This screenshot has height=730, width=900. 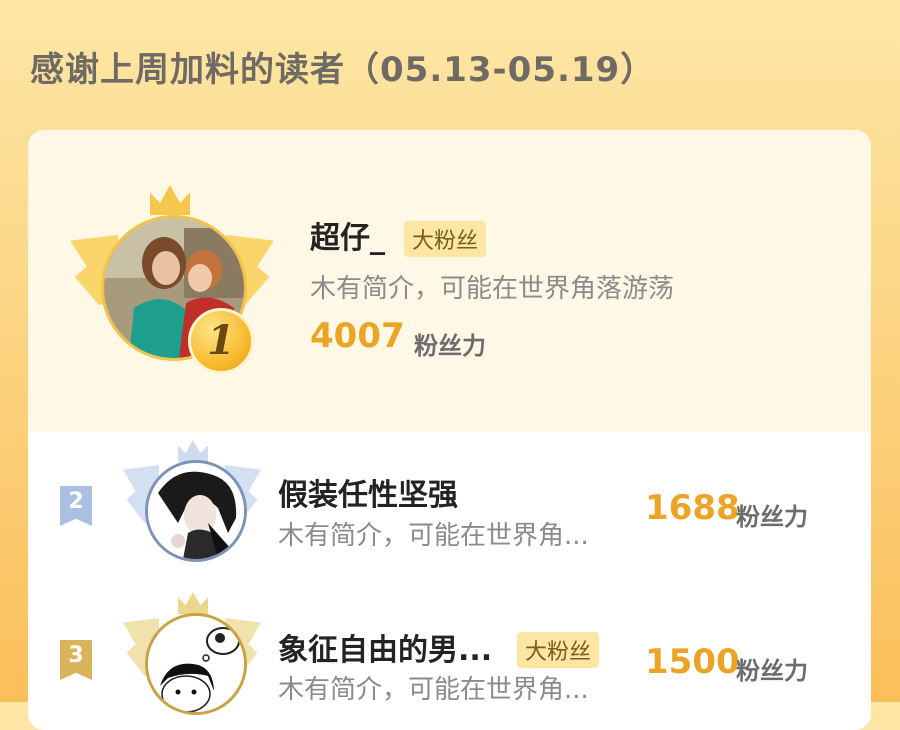 What do you see at coordinates (76, 660) in the screenshot?
I see `rank-3-flag: 3` at bounding box center [76, 660].